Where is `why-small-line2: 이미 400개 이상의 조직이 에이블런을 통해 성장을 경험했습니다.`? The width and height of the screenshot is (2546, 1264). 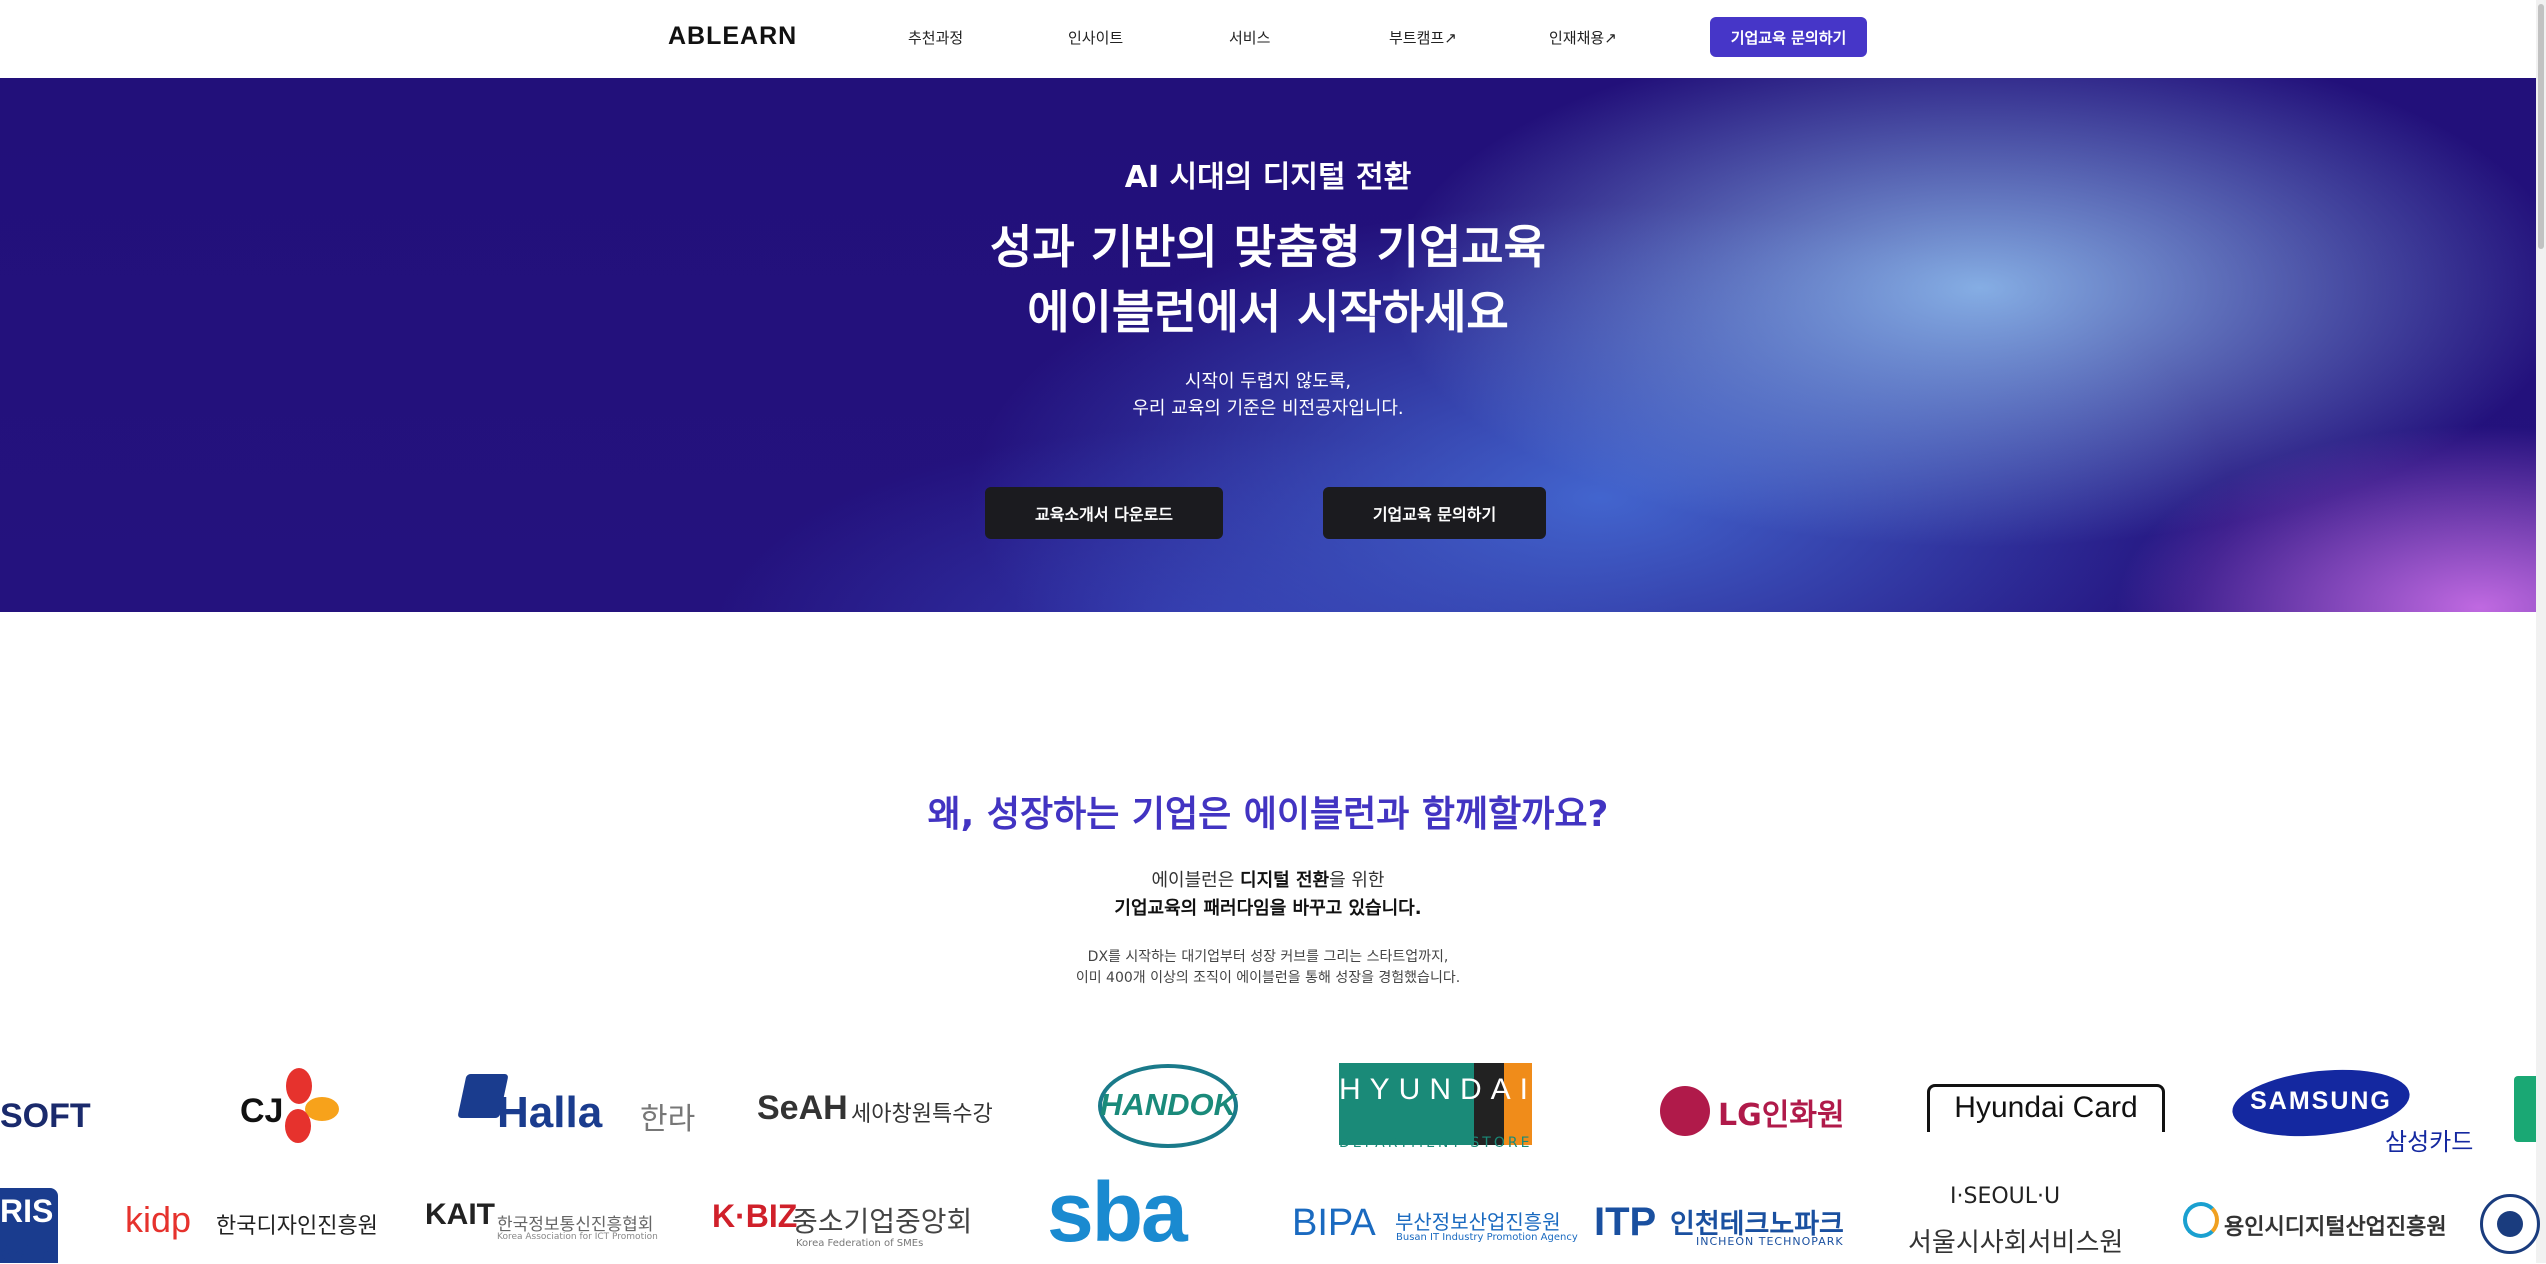 why-small-line2: 이미 400개 이상의 조직이 에이블런을 통해 성장을 경험했습니다. is located at coordinates (1268, 978).